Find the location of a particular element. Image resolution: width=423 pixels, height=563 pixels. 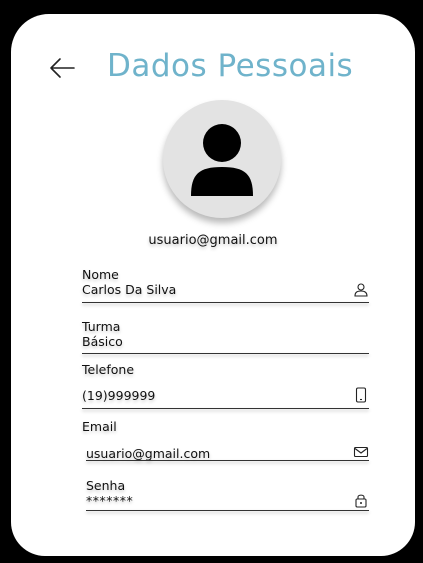

phone-underline is located at coordinates (225, 408).